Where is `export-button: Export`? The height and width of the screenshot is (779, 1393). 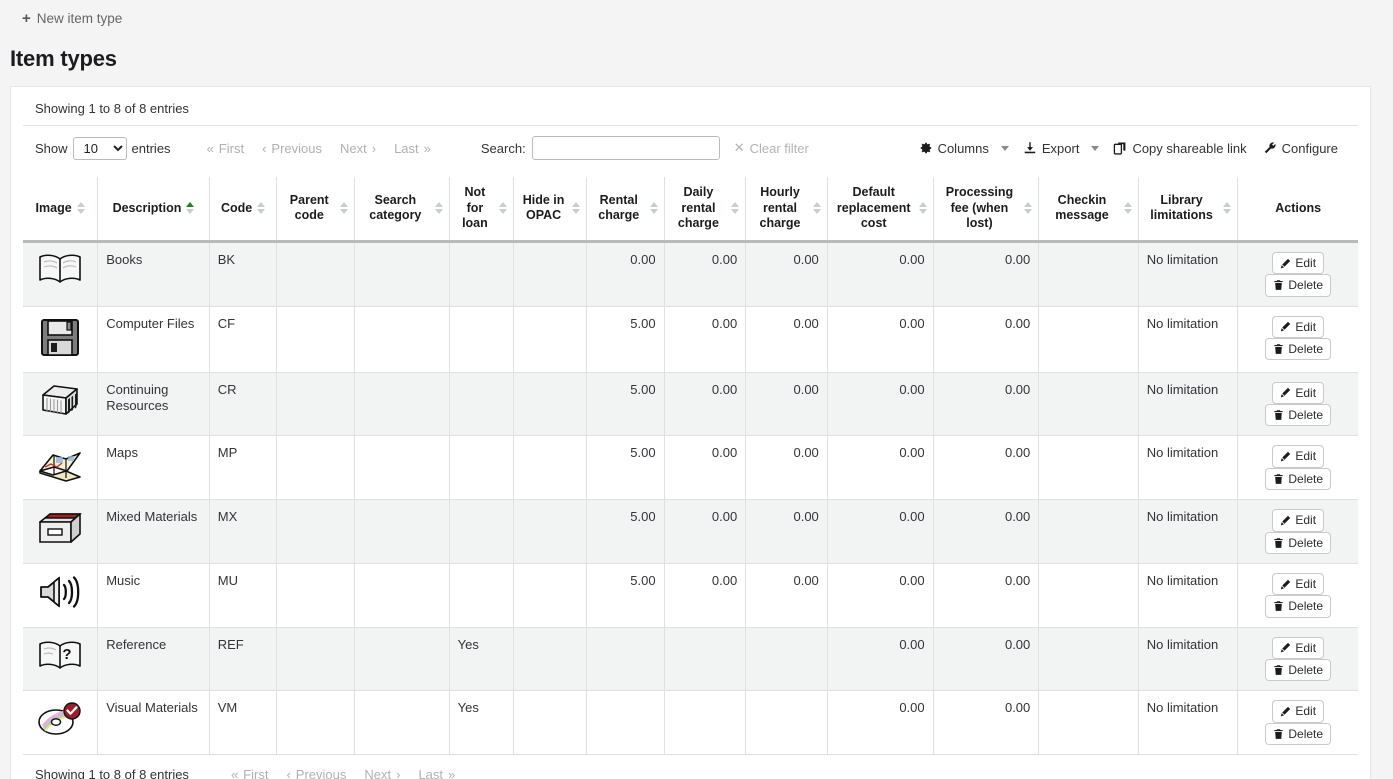 export-button: Export is located at coordinates (1051, 148).